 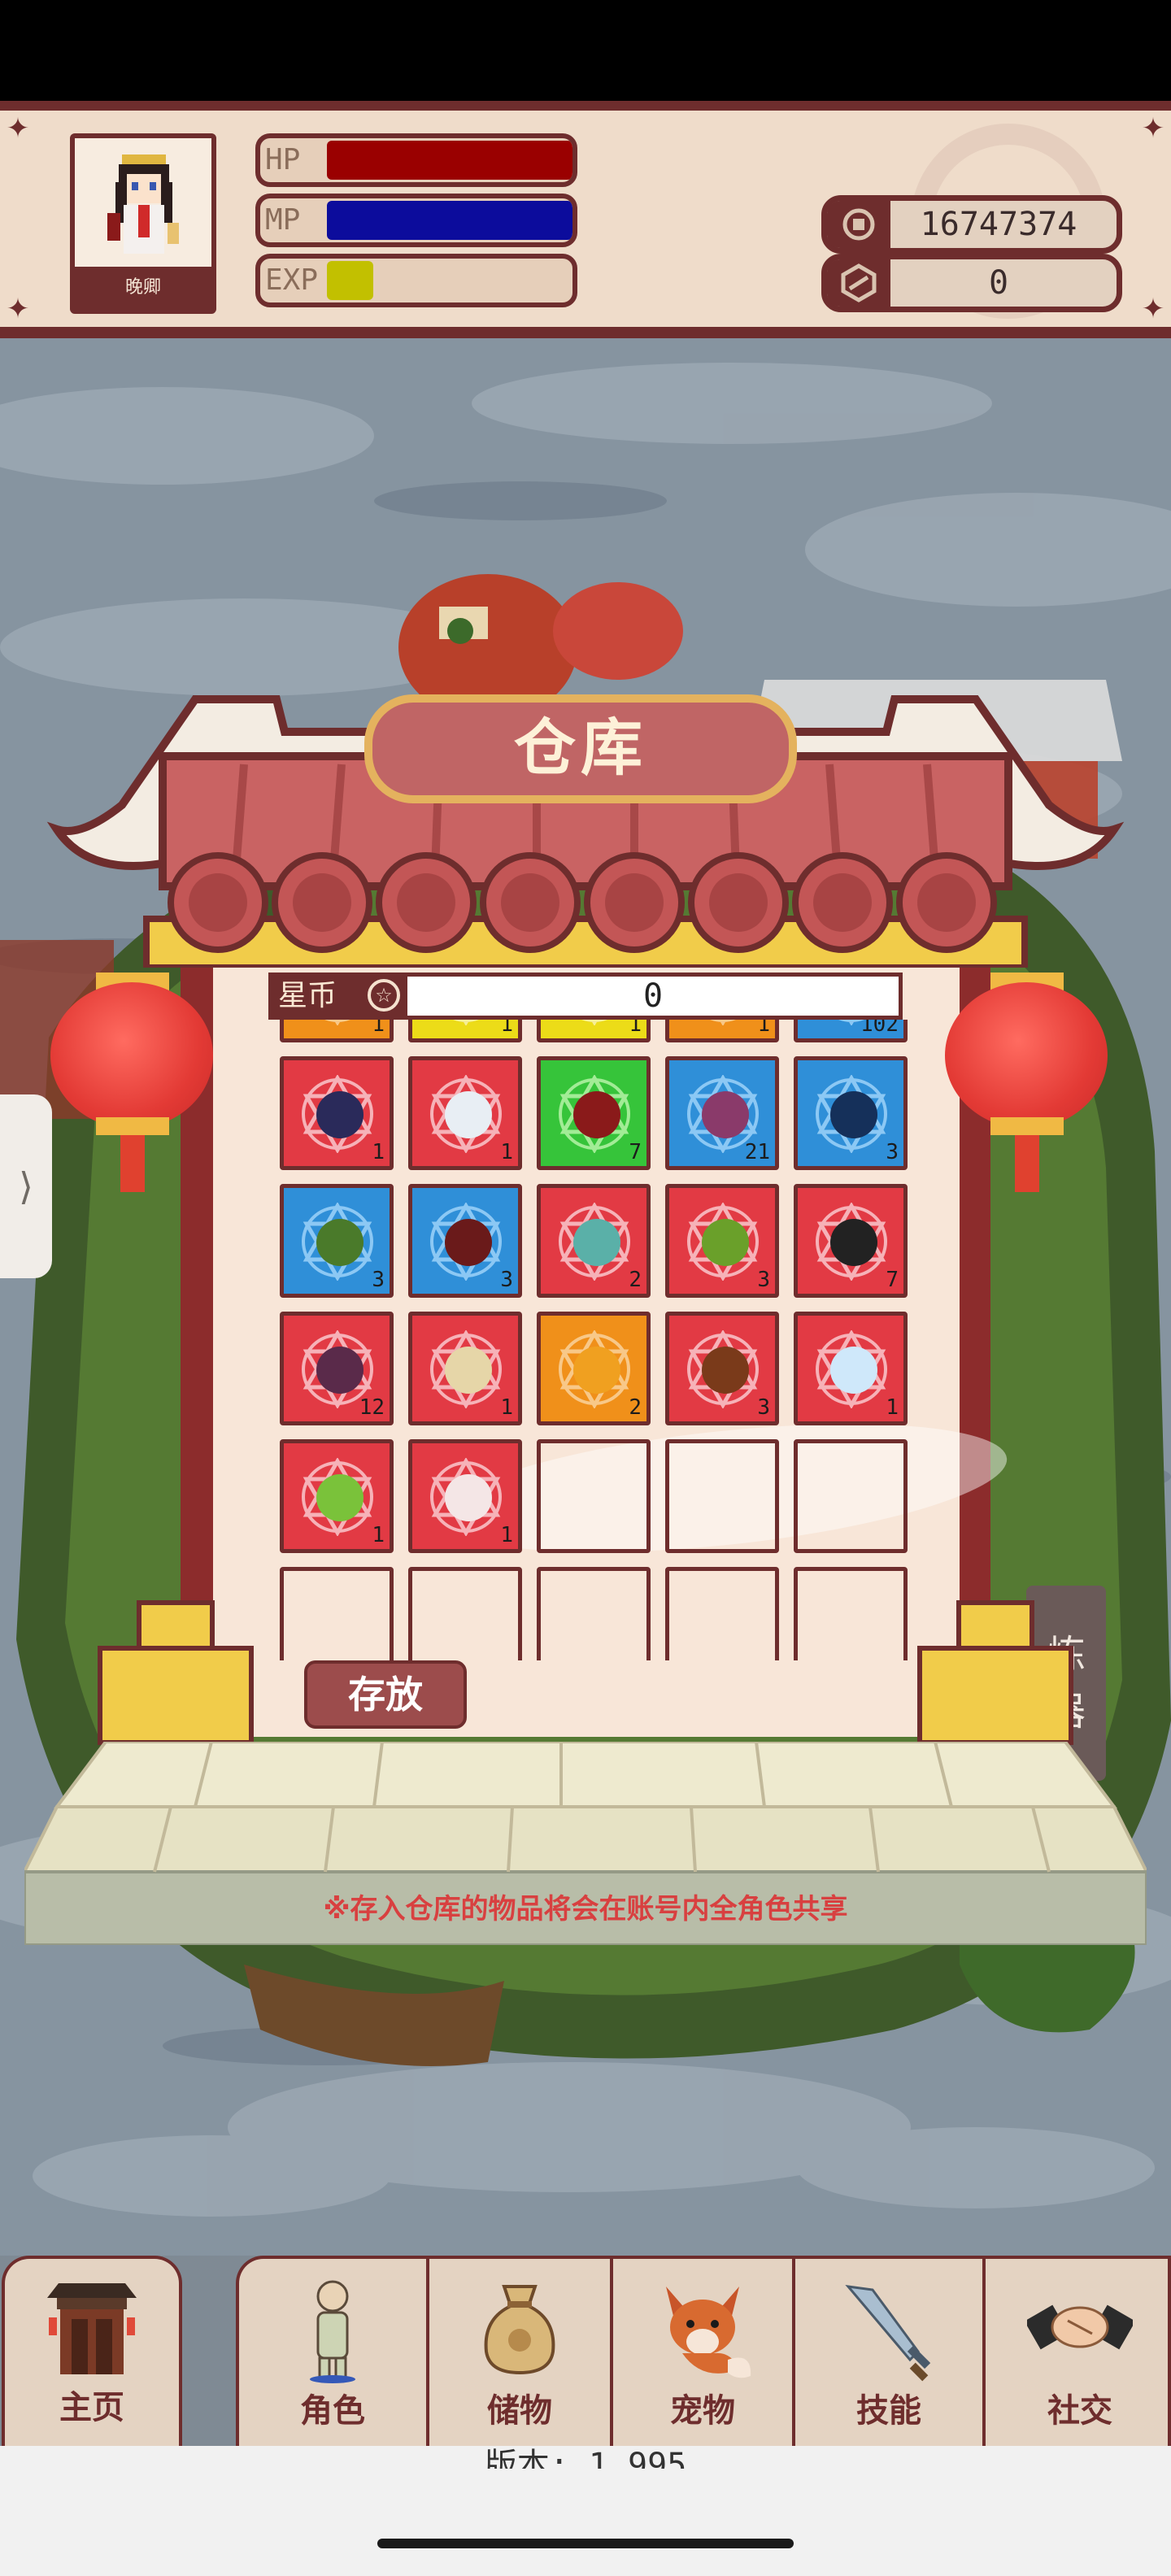 I want to click on star-coin-label-text: 星币, so click(x=307, y=996).